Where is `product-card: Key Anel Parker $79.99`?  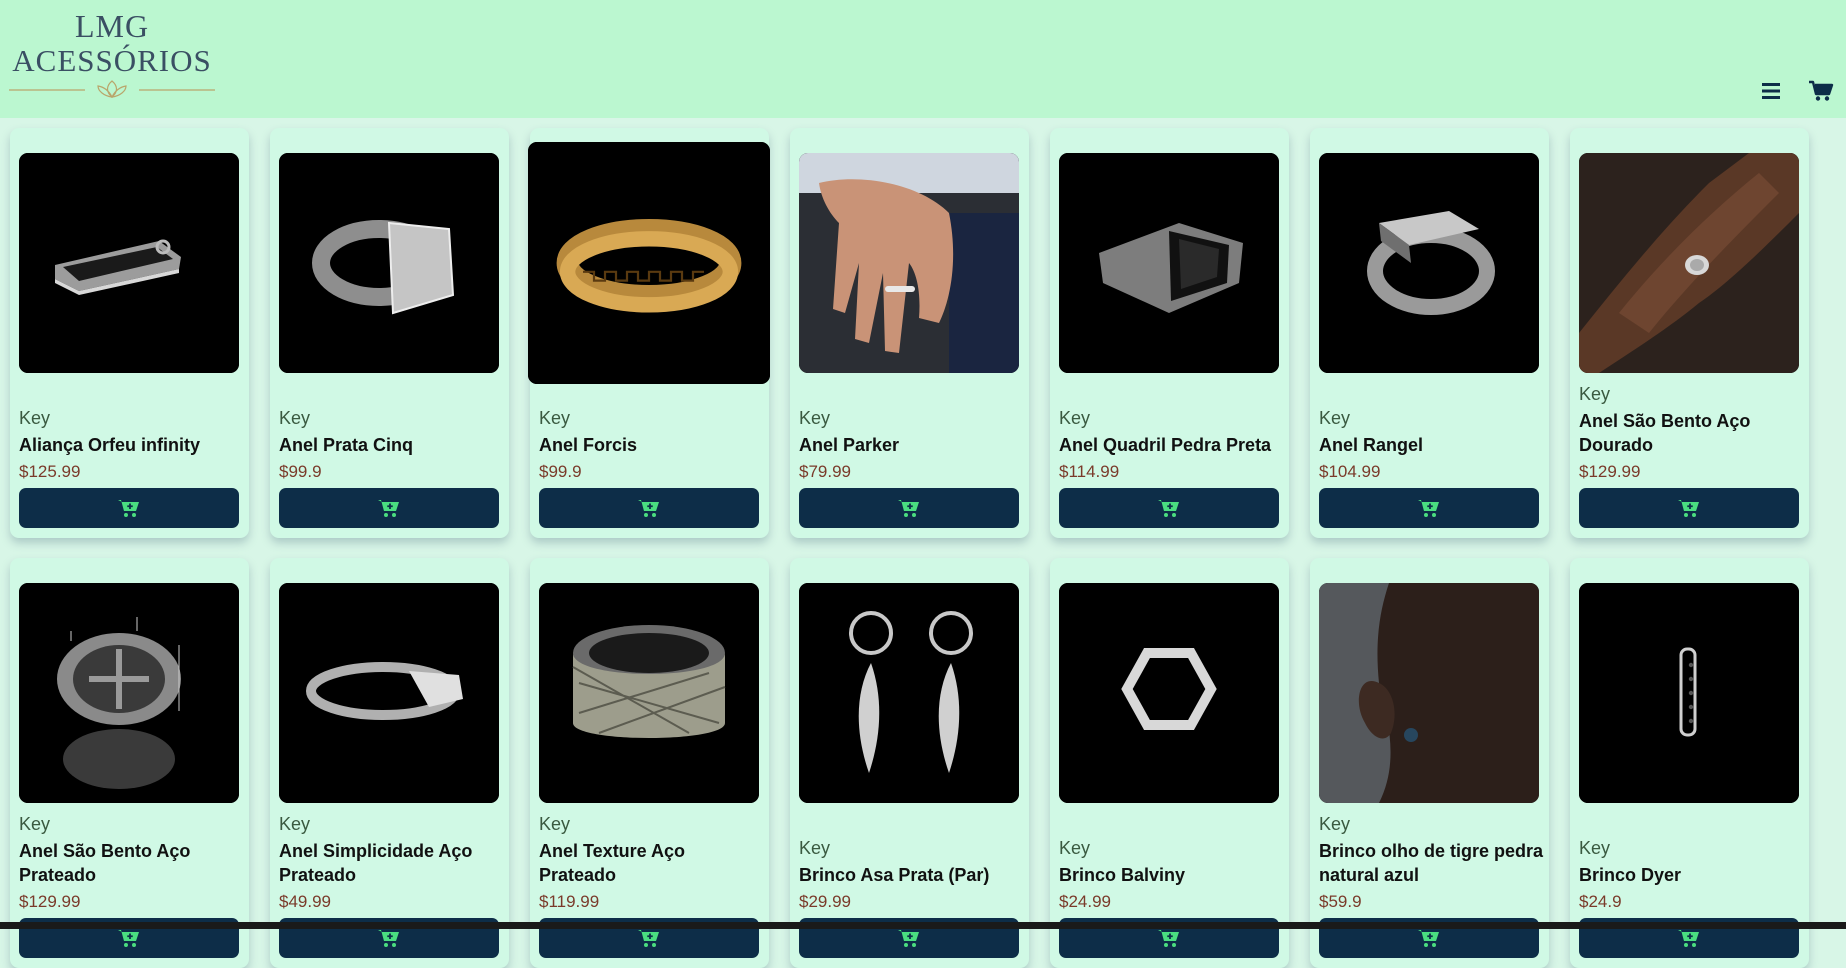 product-card: Key Anel Parker $79.99 is located at coordinates (909, 333).